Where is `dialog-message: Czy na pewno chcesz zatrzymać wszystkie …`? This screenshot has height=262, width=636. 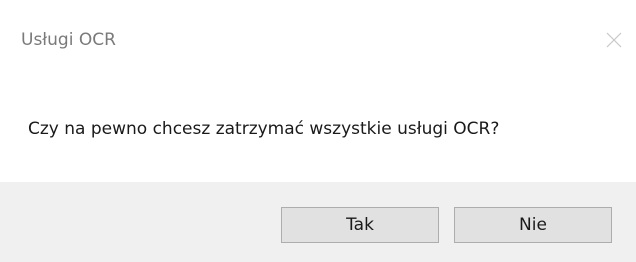
dialog-message: Czy na pewno chcesz zatrzymać wszystkie … is located at coordinates (264, 129).